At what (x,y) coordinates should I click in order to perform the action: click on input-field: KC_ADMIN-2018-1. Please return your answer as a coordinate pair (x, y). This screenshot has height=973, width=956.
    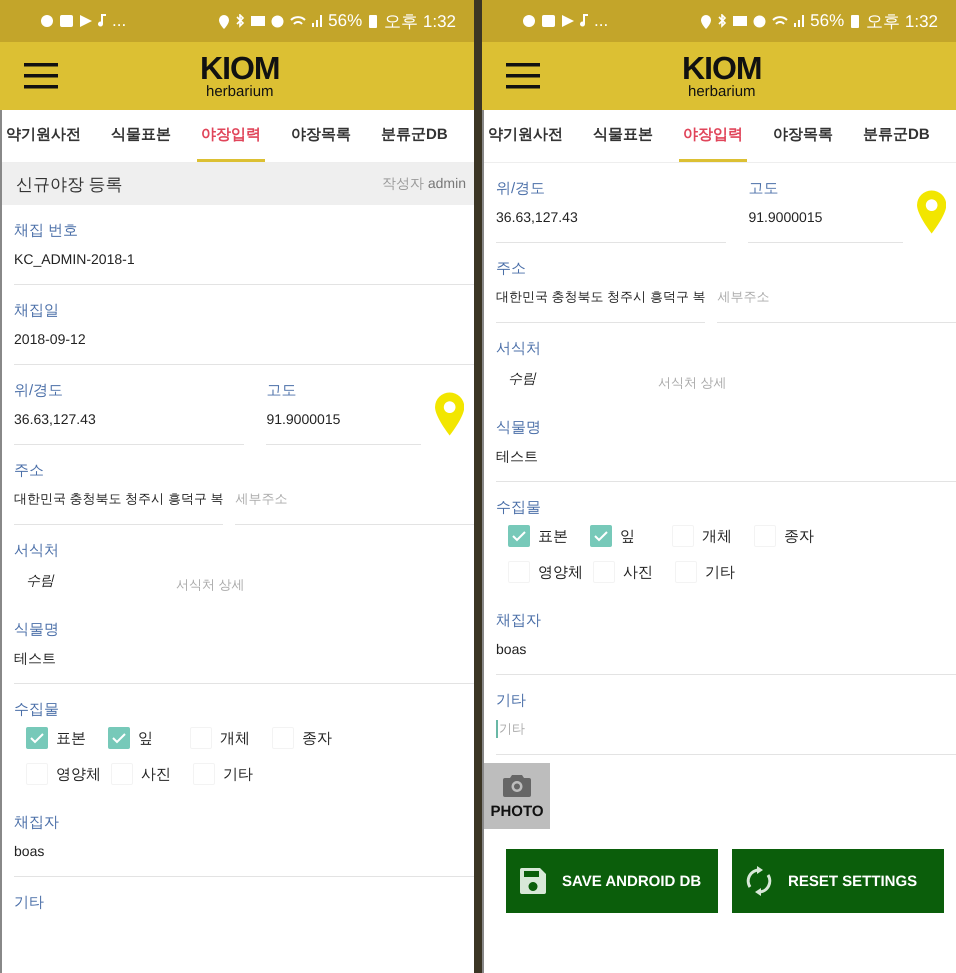
    Looking at the image, I should click on (244, 266).